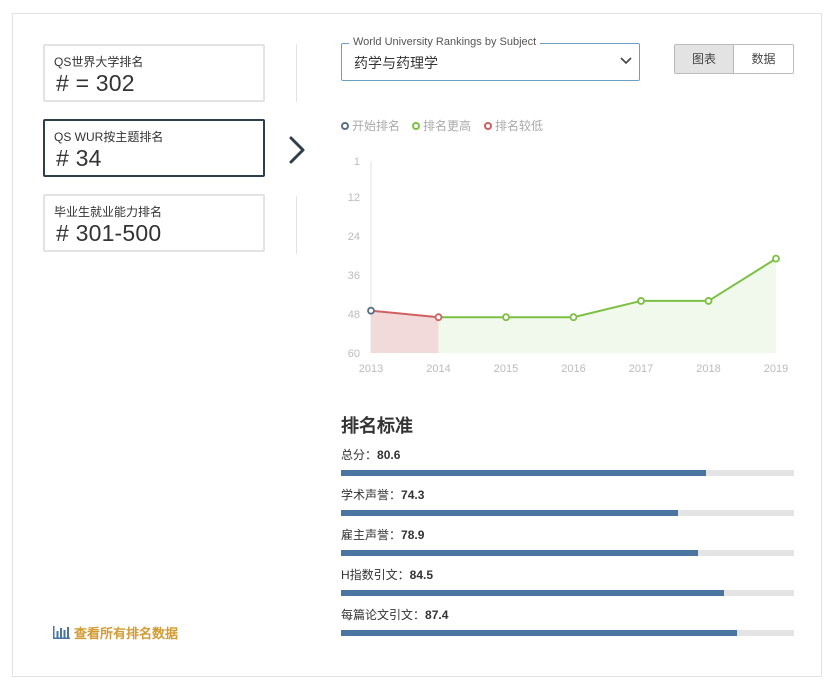 This screenshot has height=687, width=830. I want to click on legend-higher: 排名更高, so click(441, 125).